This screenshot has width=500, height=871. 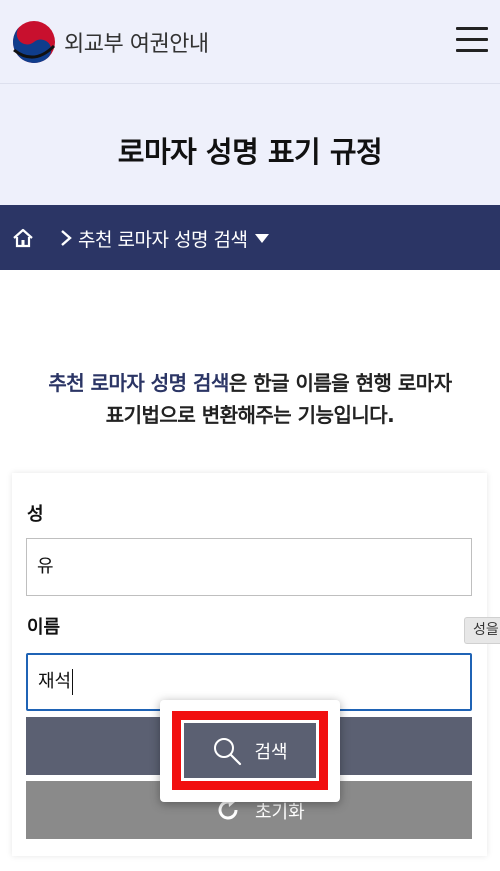 I want to click on text-cursor, so click(x=73, y=682).